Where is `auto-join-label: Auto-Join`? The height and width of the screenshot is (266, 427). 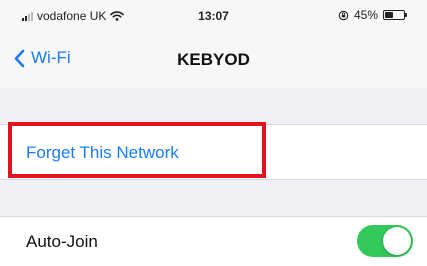
auto-join-label: Auto-Join is located at coordinates (62, 241).